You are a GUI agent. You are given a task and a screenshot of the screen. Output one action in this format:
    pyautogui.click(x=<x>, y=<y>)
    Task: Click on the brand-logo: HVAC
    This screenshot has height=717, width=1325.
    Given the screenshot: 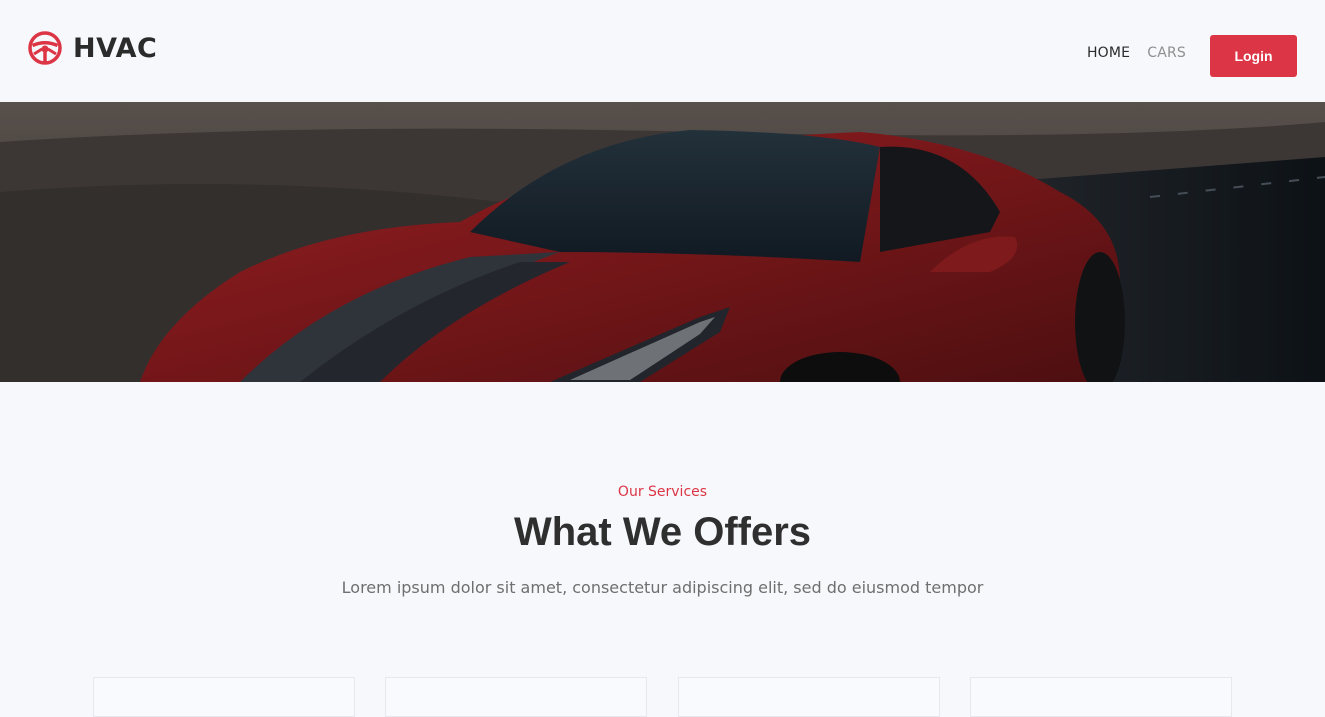 What is the action you would take?
    pyautogui.click(x=92, y=48)
    